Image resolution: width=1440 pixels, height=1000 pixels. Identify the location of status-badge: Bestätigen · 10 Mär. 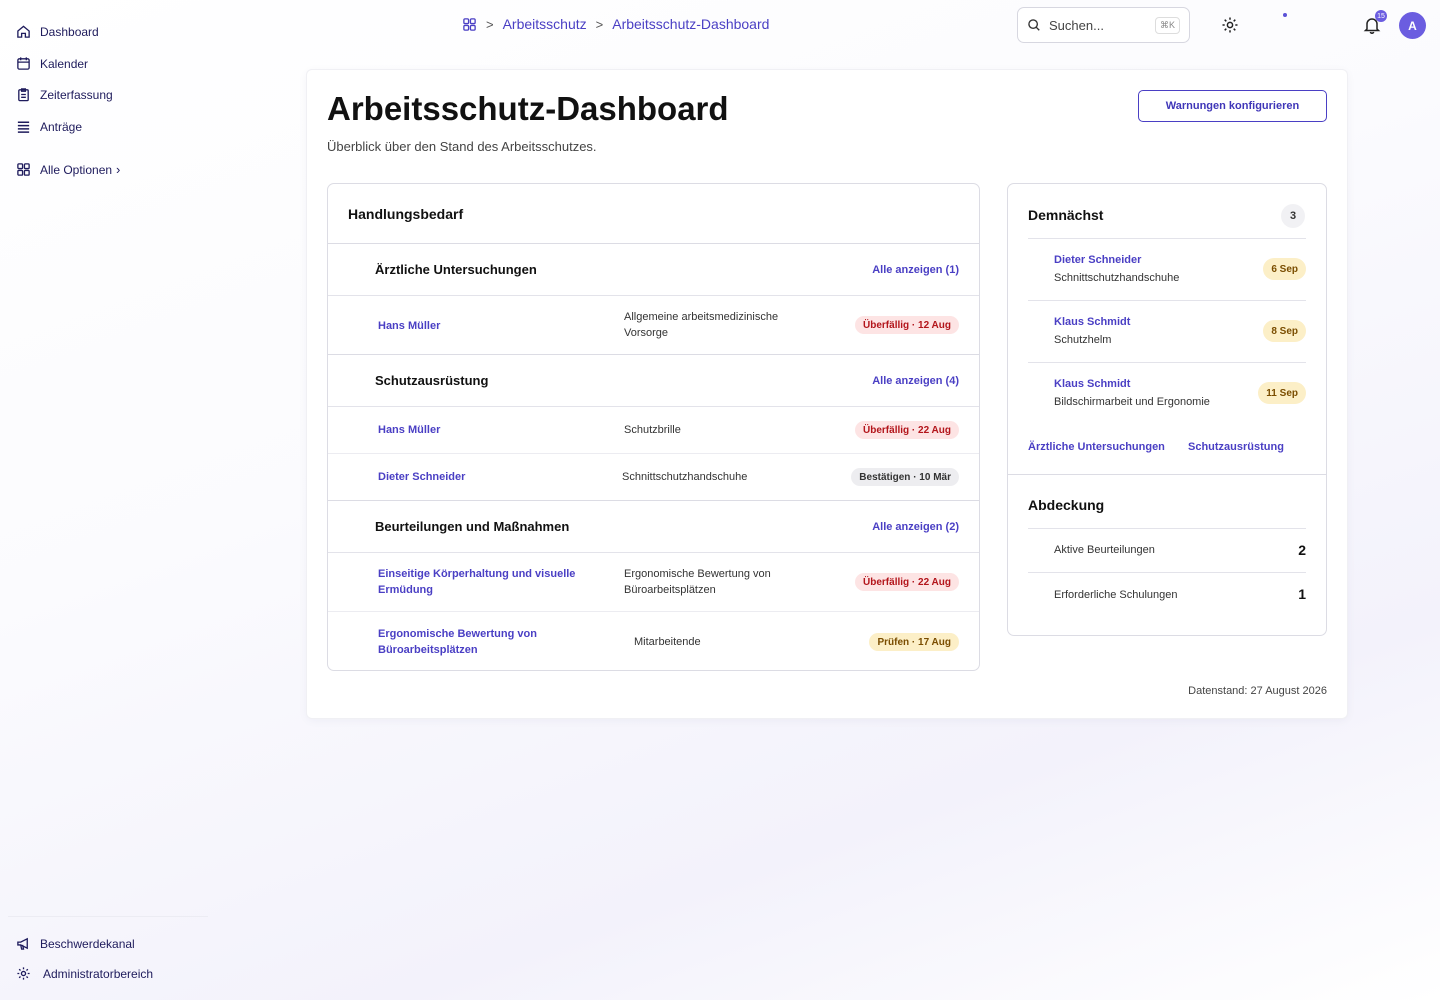
(905, 477).